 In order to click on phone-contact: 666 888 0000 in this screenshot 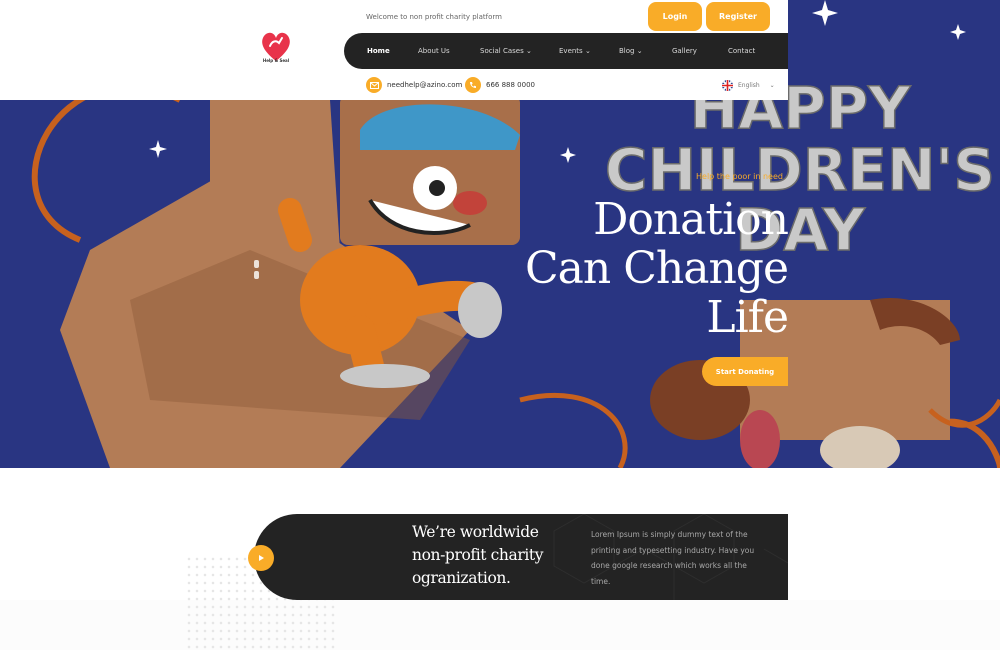, I will do `click(500, 85)`.